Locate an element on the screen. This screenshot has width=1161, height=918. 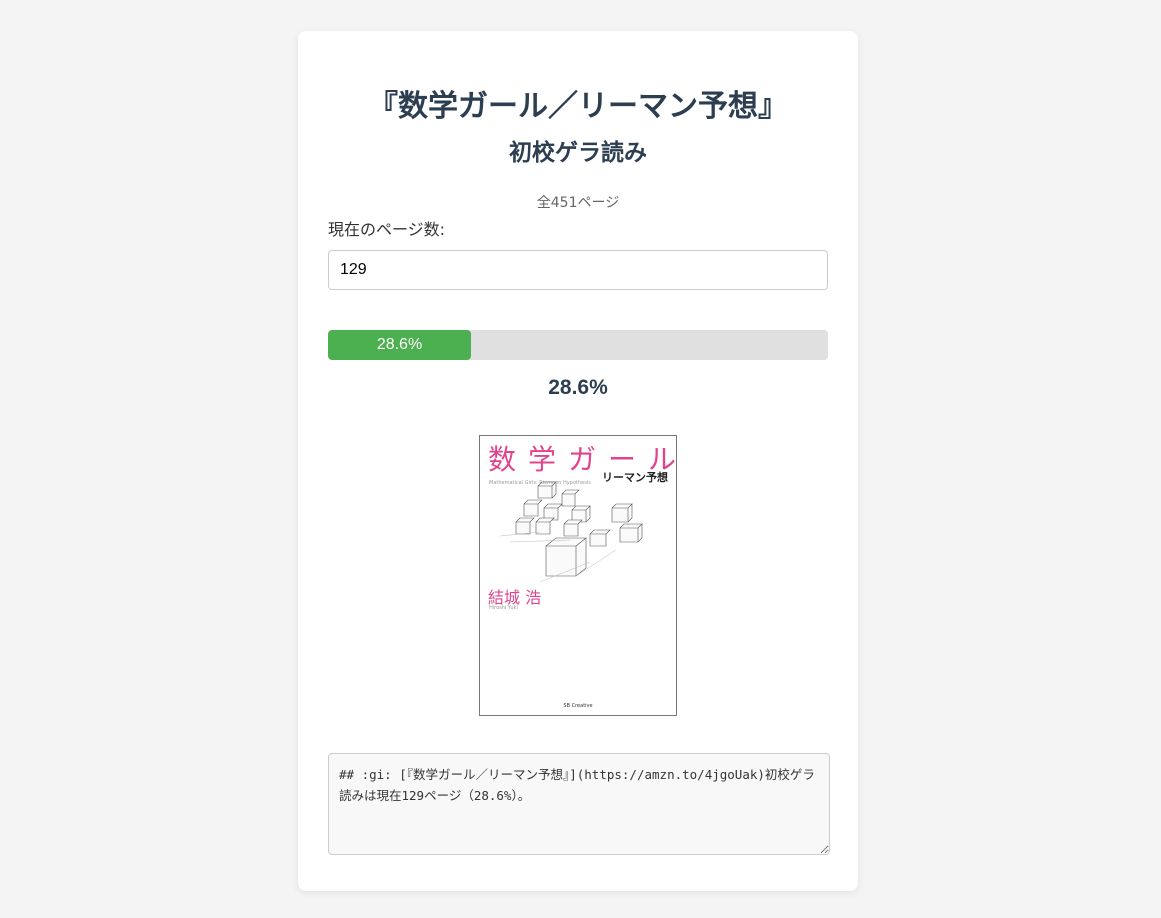
progress-percent-text: 28.6% is located at coordinates (578, 387).